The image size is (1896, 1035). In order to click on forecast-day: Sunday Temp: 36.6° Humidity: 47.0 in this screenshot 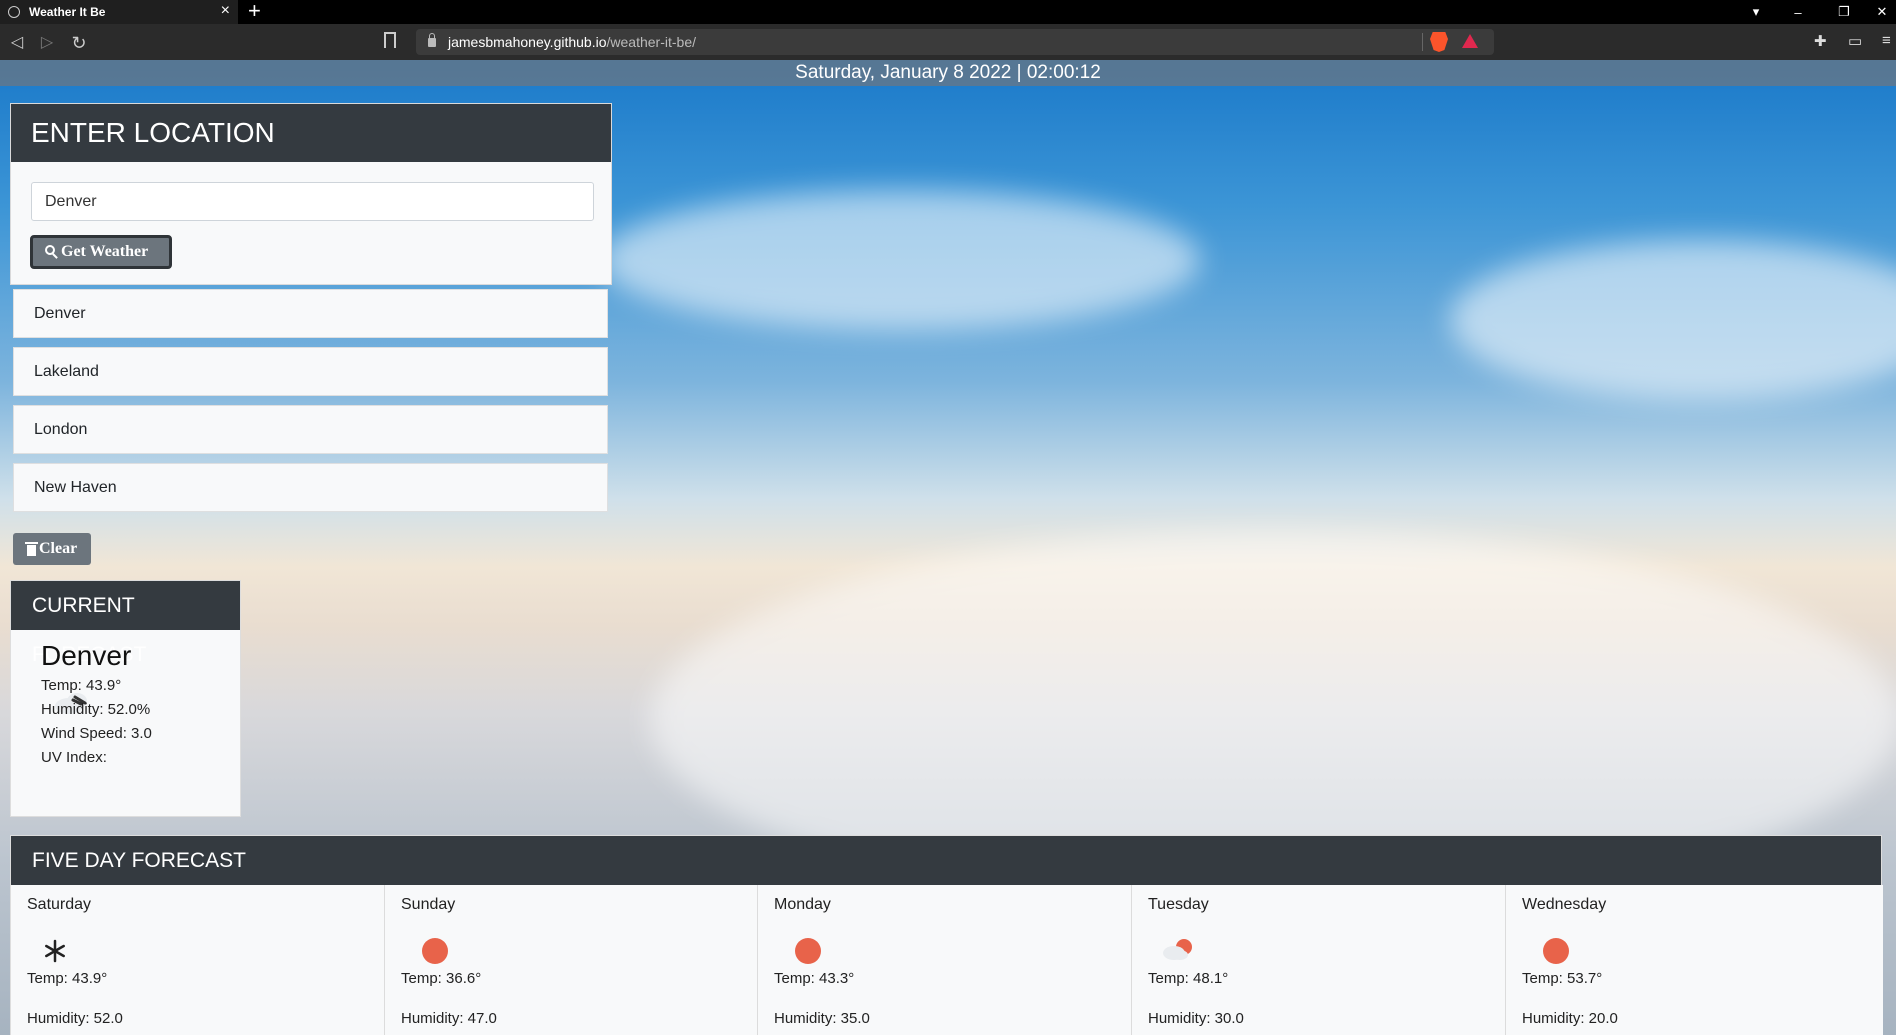, I will do `click(571, 960)`.